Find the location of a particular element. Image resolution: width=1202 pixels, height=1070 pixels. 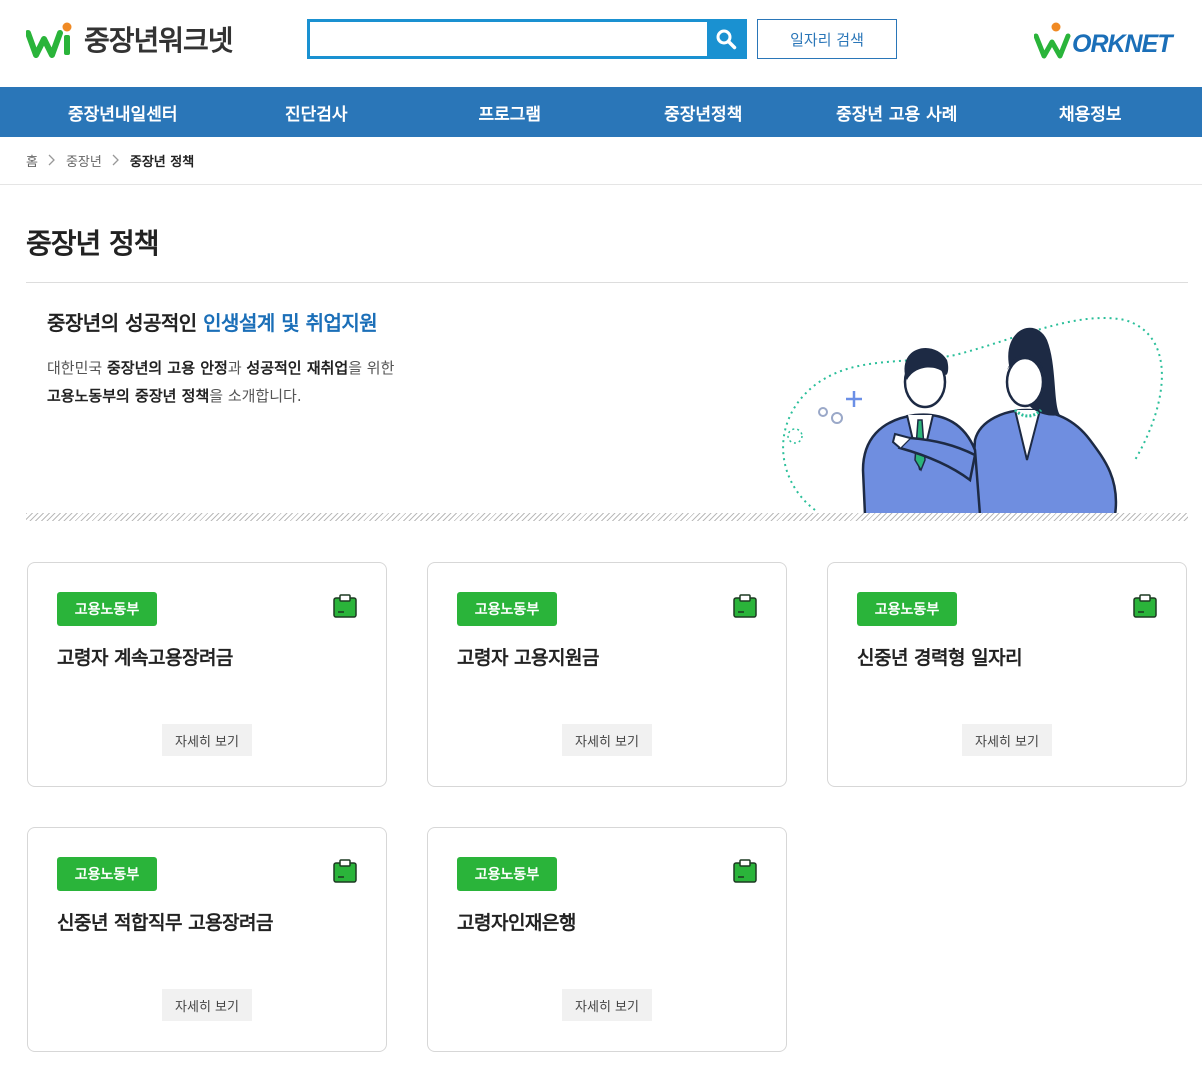

worknet-logo-text: ORKNET is located at coordinates (1122, 44).